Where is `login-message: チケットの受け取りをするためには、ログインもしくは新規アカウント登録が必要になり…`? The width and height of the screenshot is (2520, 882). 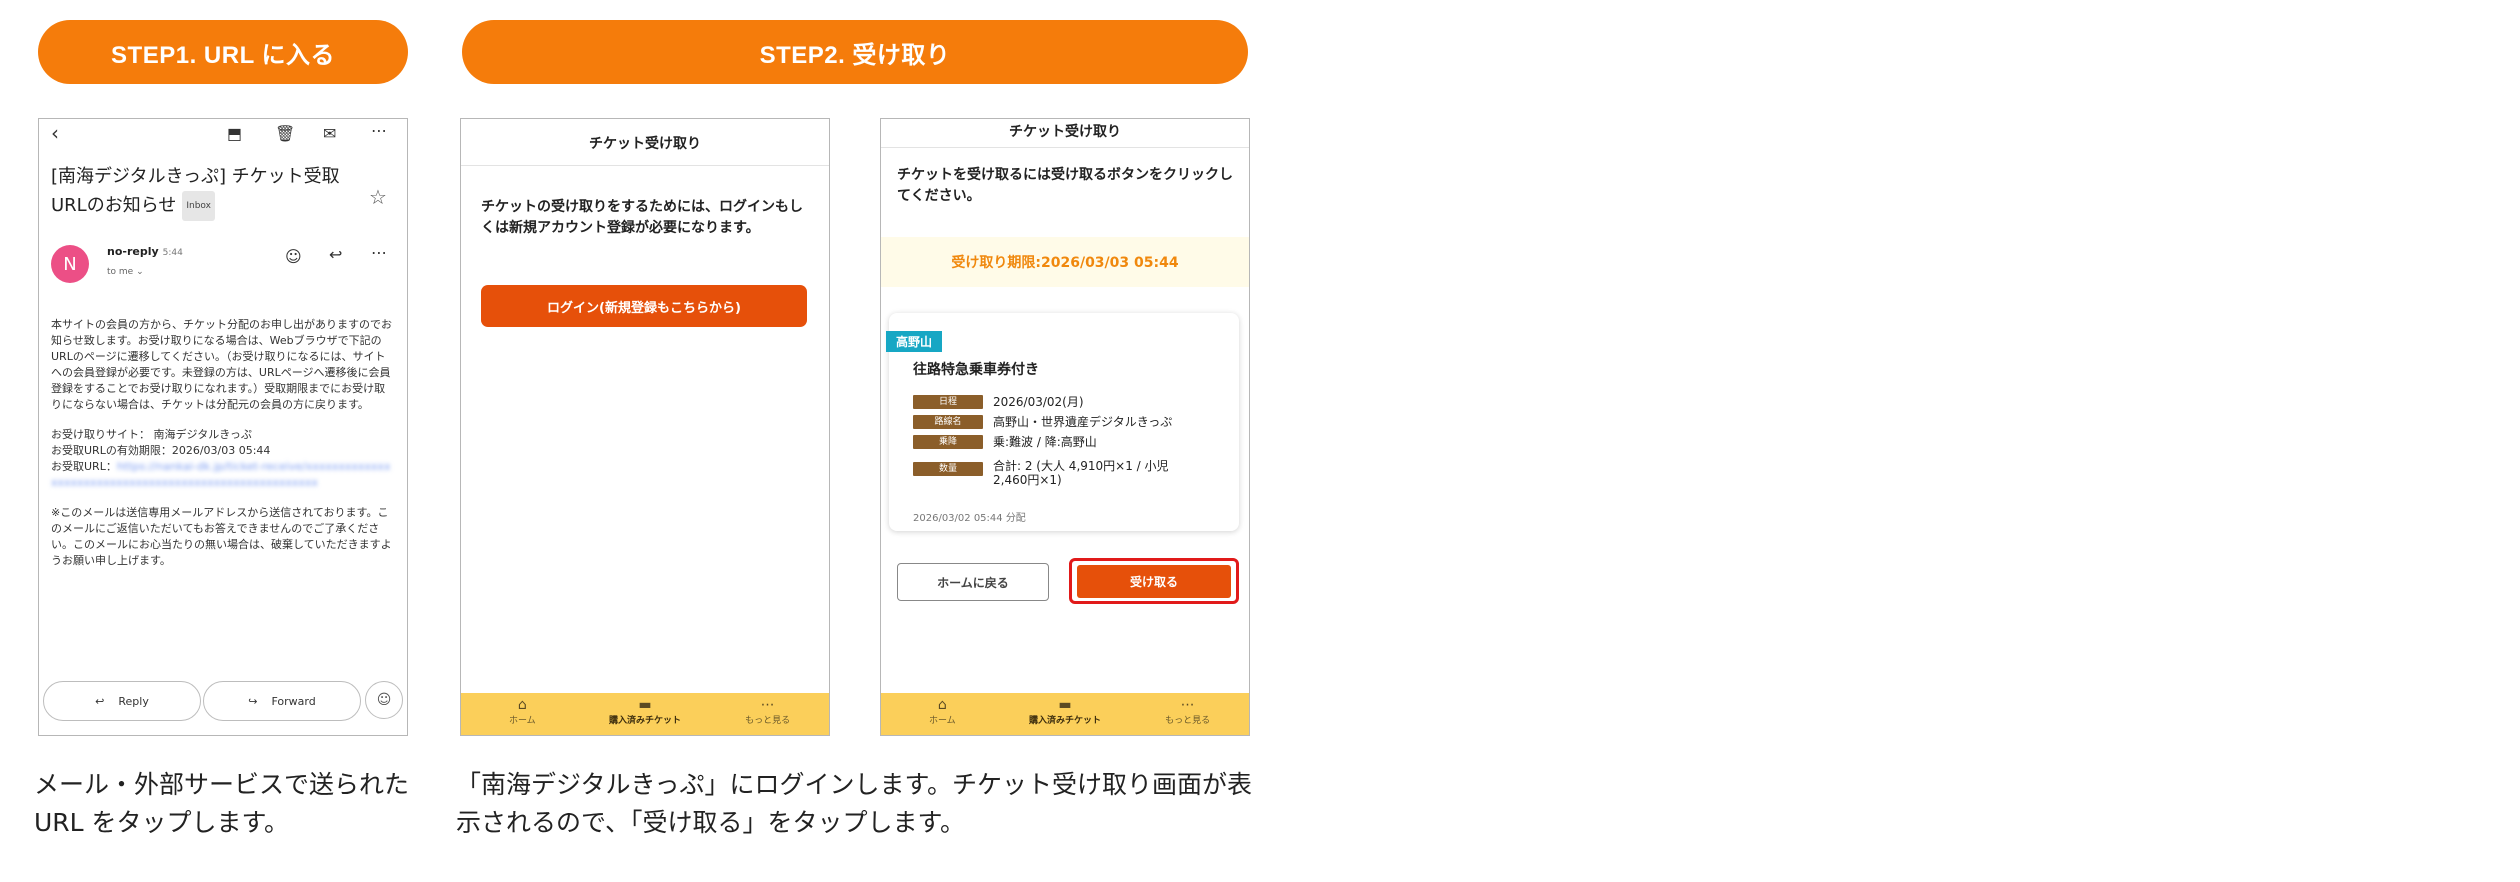 login-message: チケットの受け取りをするためには、ログインもしくは新規アカウント登録が必要になり… is located at coordinates (642, 217).